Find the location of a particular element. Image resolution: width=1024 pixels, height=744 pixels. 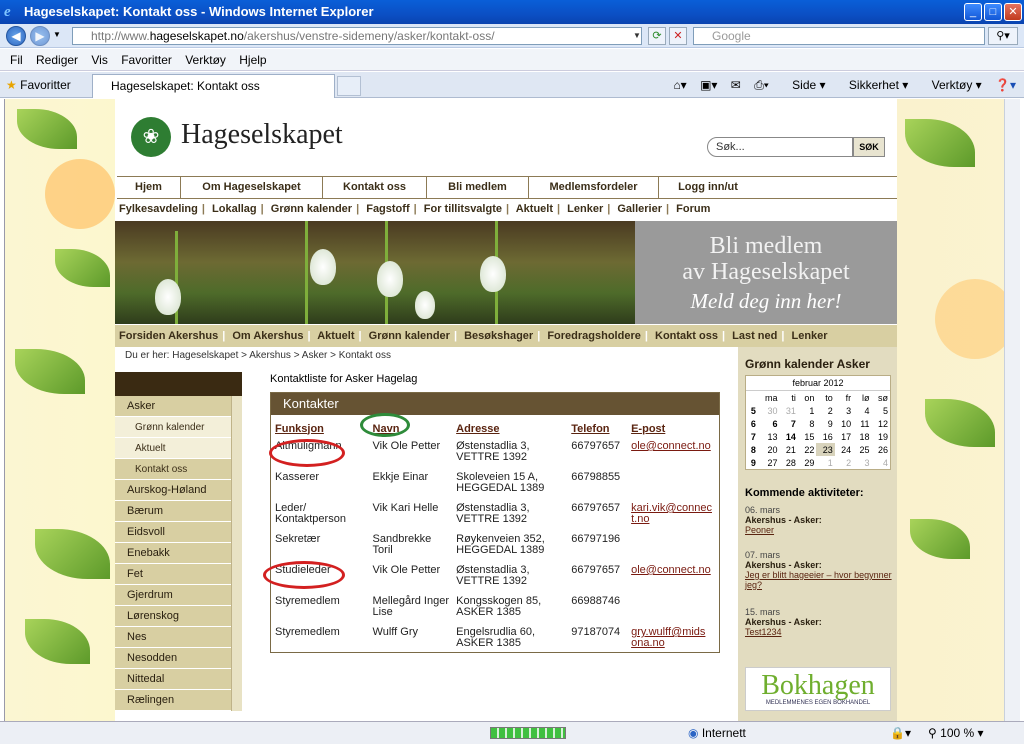

tab-active: Hageselskapet: Kontakt oss is located at coordinates (213, 86).